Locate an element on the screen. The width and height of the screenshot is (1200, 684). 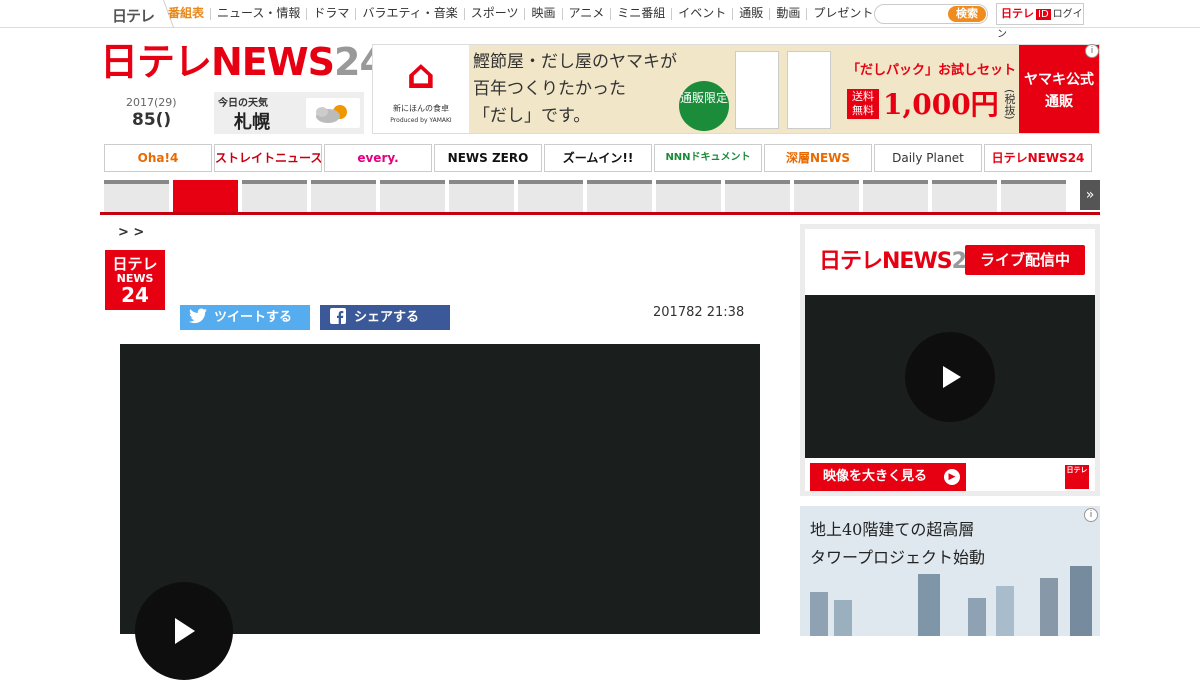
facebook-f-icon is located at coordinates (338, 317).